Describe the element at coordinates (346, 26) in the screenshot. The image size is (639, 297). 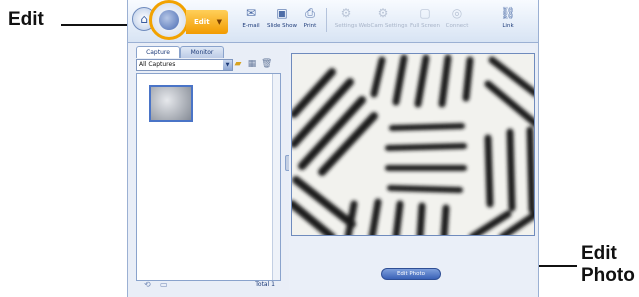
I see `settings-label: Settings` at that location.